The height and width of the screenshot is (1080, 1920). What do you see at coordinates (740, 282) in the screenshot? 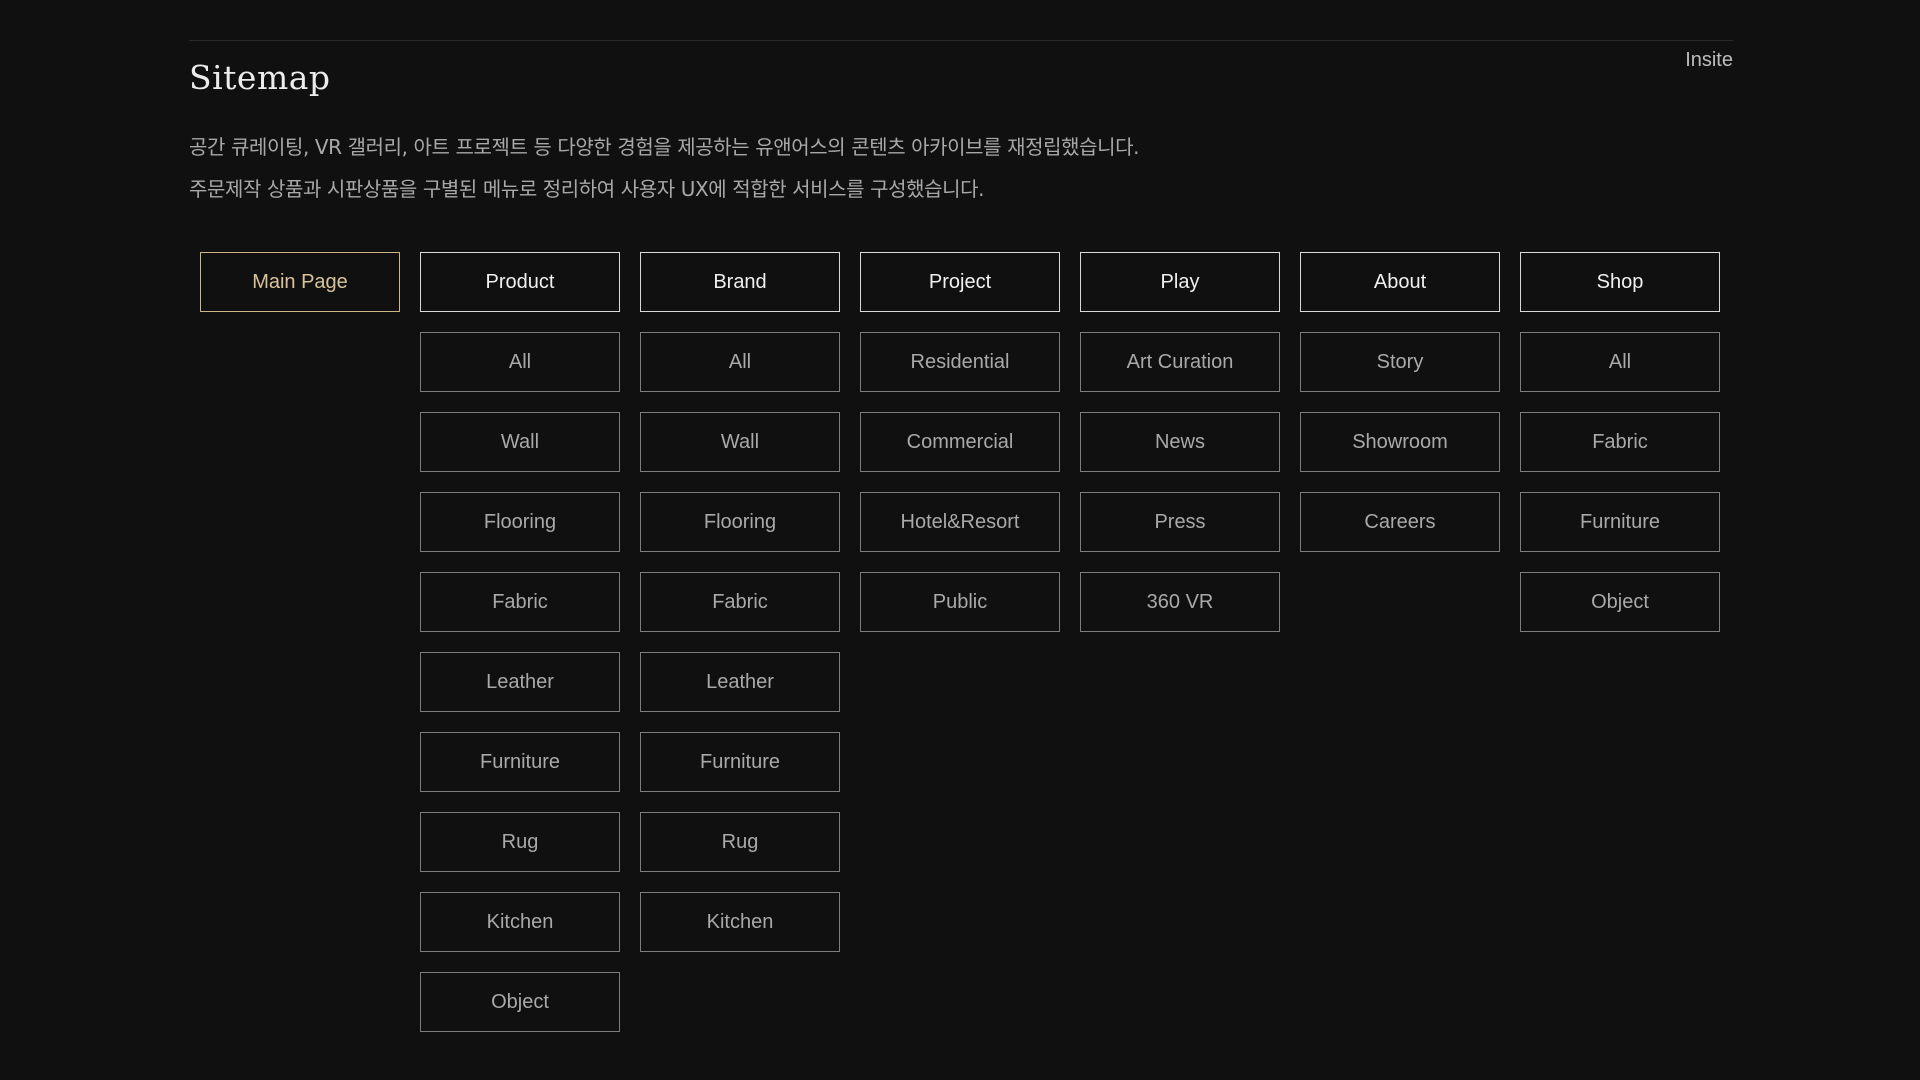
I see `sitemap-header-brand: Brand` at bounding box center [740, 282].